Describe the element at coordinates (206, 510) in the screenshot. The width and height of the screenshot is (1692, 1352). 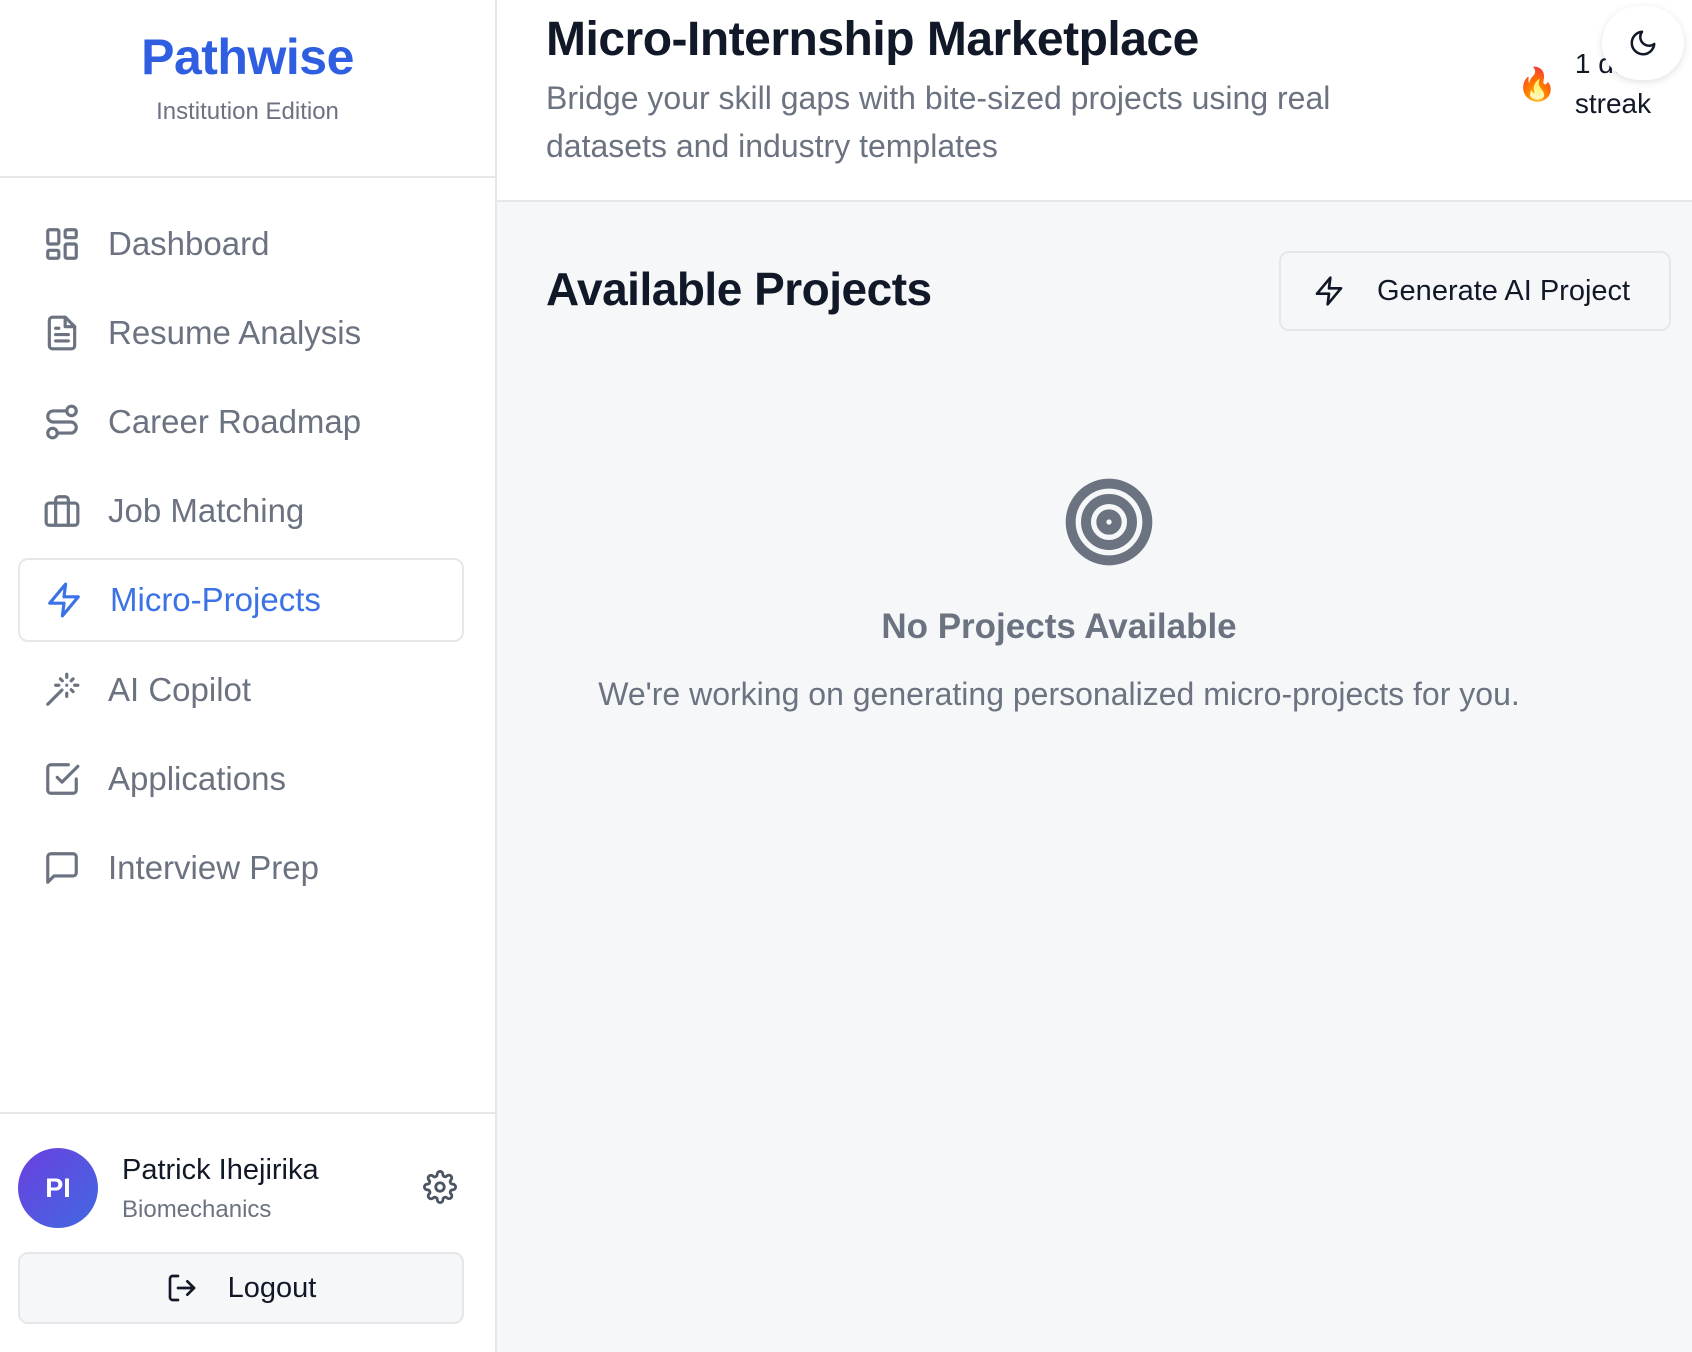
I see `sidebar-item-label: Job Matching` at that location.